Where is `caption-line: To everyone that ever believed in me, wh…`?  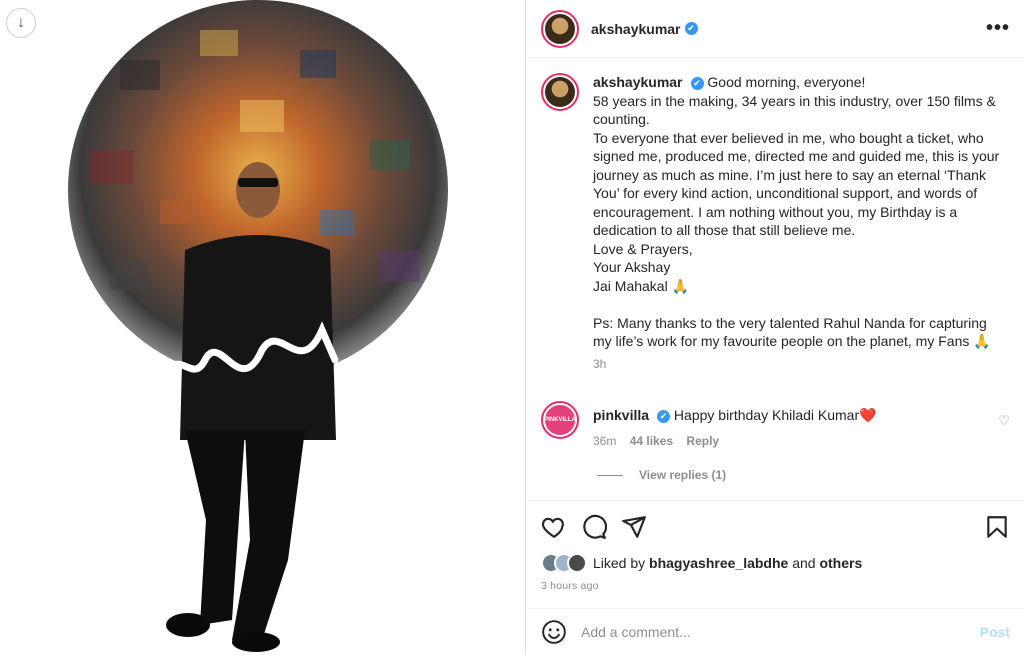 caption-line: To everyone that ever believed in me, wh… is located at coordinates (798, 184).